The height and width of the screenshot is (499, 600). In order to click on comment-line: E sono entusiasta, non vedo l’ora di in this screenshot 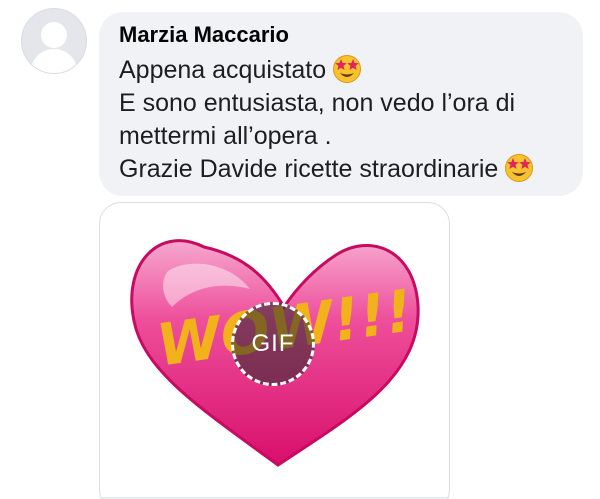, I will do `click(342, 103)`.